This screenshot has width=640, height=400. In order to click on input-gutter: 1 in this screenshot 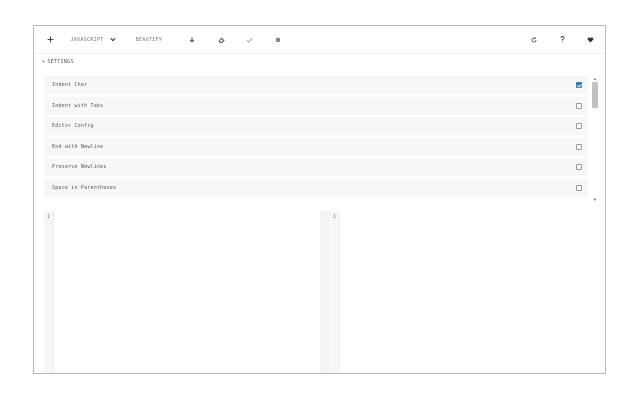, I will do `click(49, 292)`.